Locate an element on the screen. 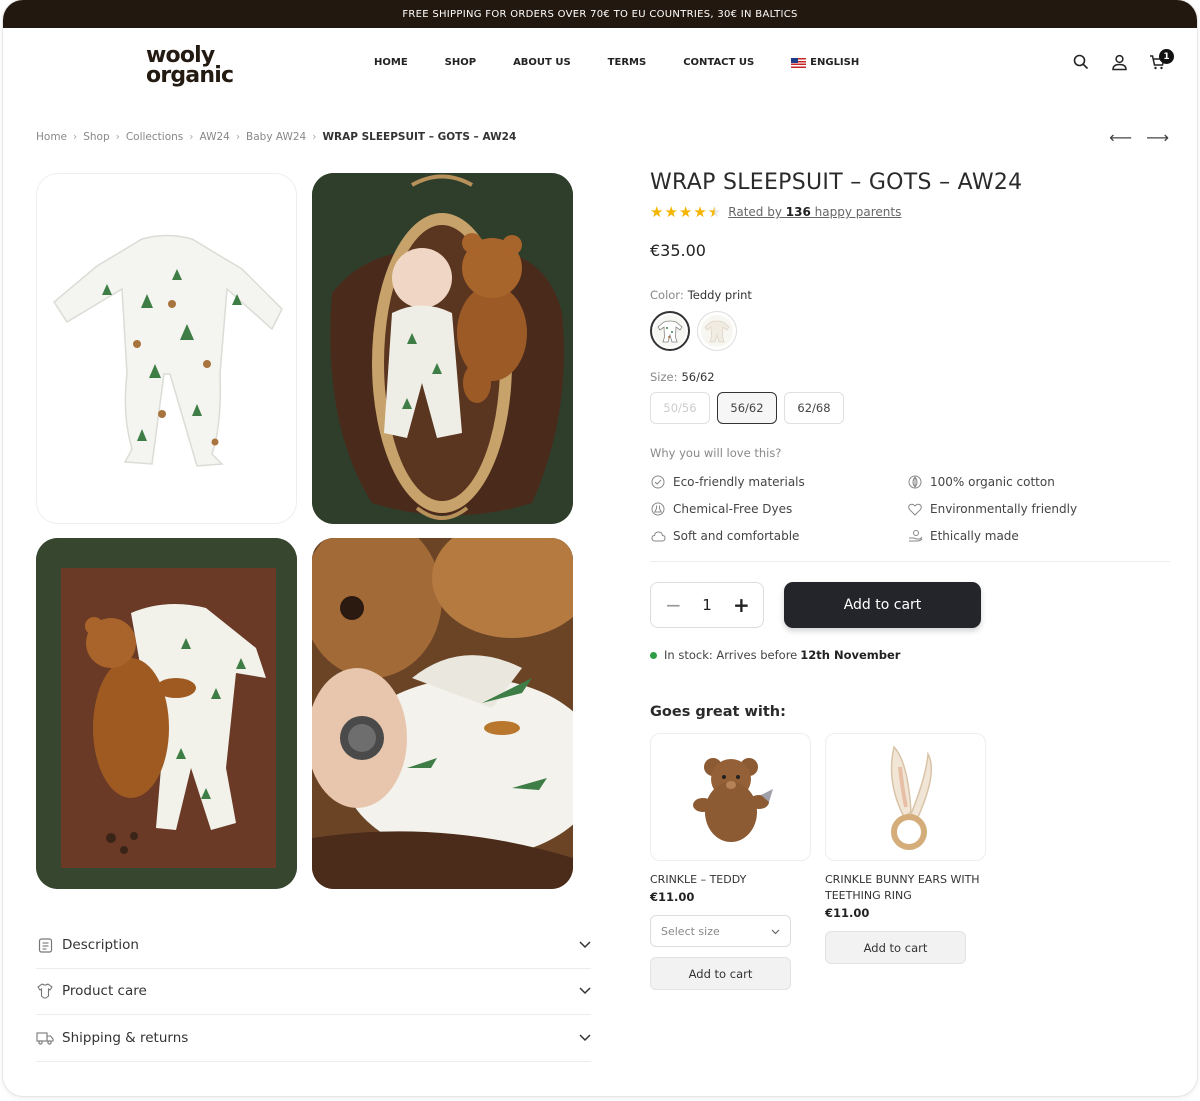  nav-shop: SHOP is located at coordinates (460, 62).